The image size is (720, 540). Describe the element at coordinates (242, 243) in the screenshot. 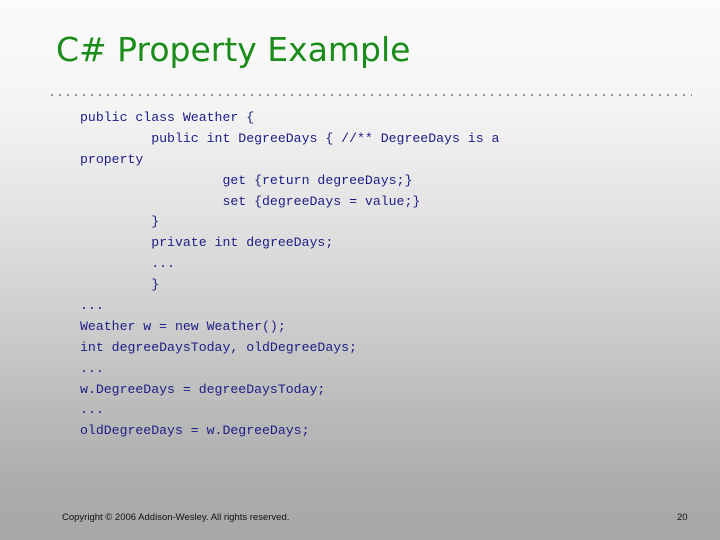

I see `code-text: private int degreeDays;` at that location.